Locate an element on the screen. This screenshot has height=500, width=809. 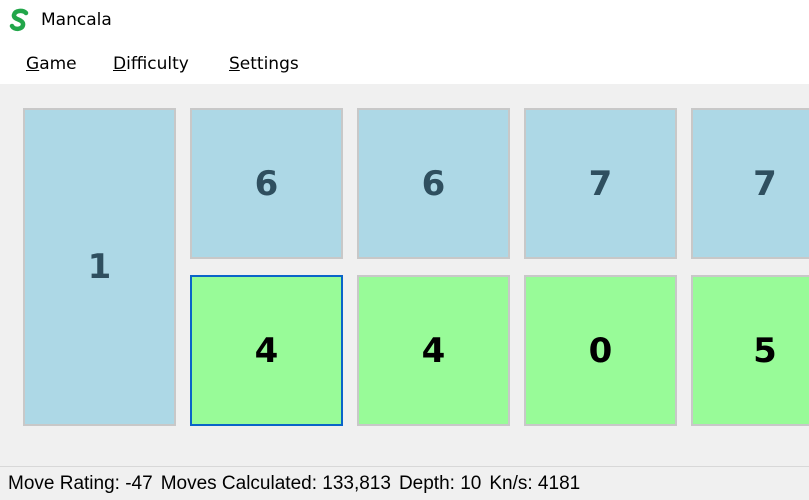
player-pit-3: 0 is located at coordinates (600, 350).